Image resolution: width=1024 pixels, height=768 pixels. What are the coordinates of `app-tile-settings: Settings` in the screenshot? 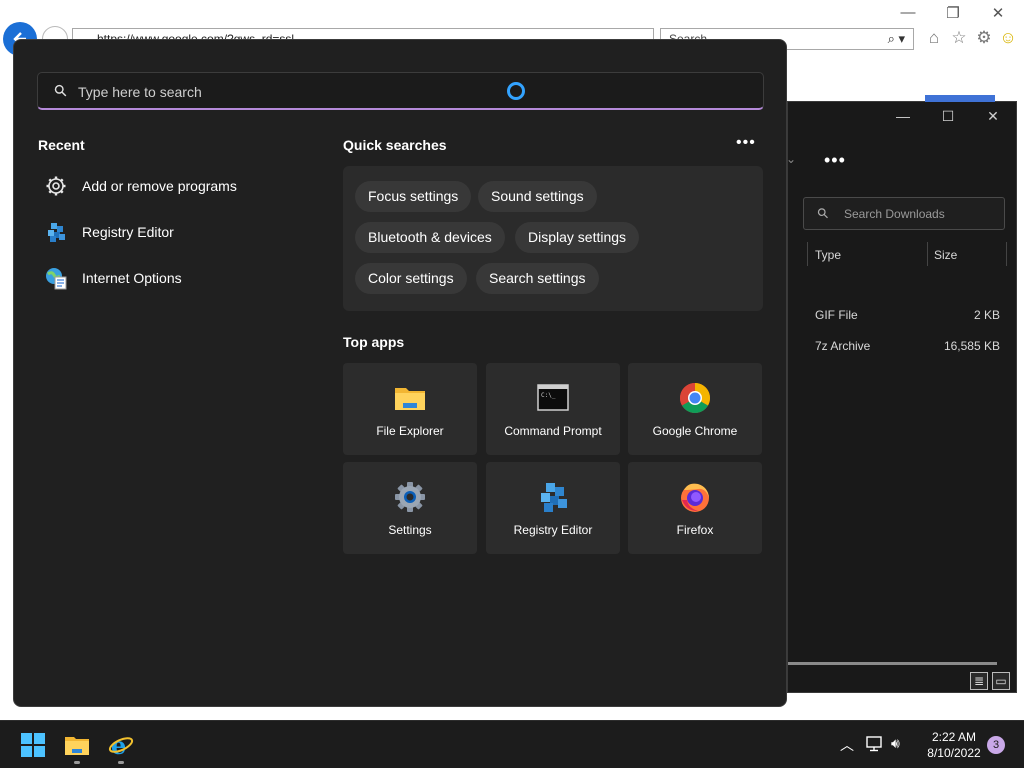 It's located at (410, 508).